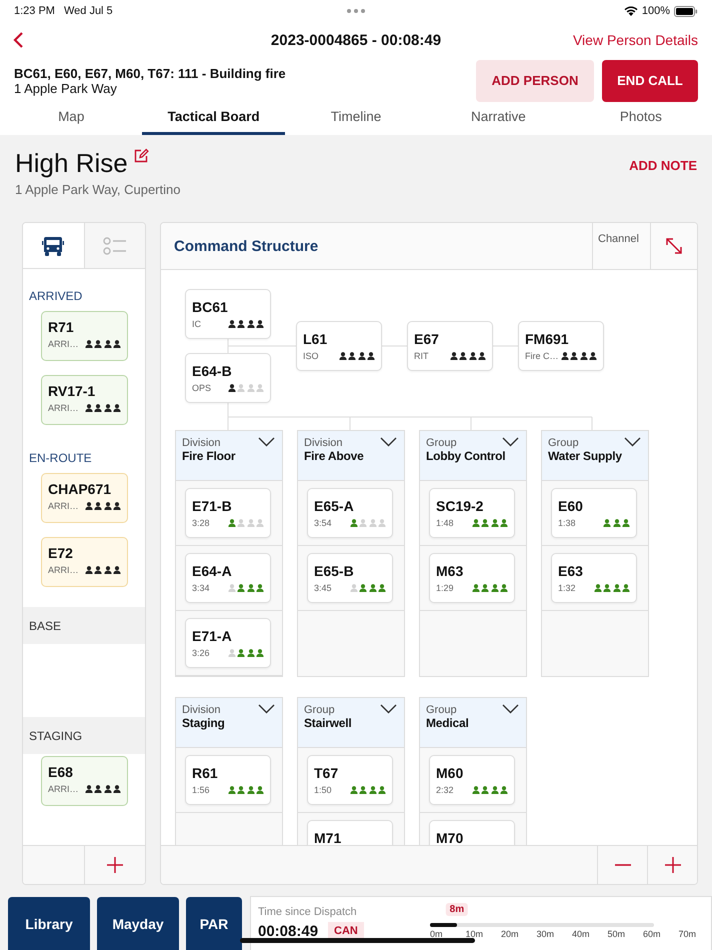 The width and height of the screenshot is (712, 950). I want to click on battery-percent: 100%, so click(656, 11).